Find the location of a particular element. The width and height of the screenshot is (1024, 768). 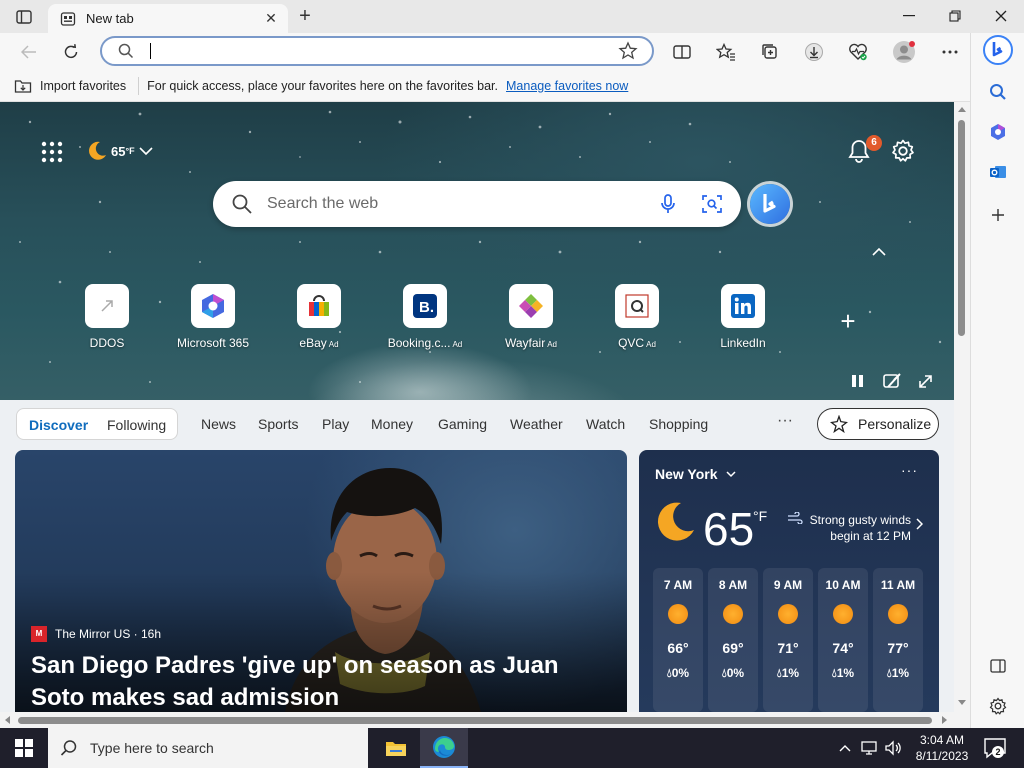

quick-link-linkedin: LinkedIn is located at coordinates (743, 317).